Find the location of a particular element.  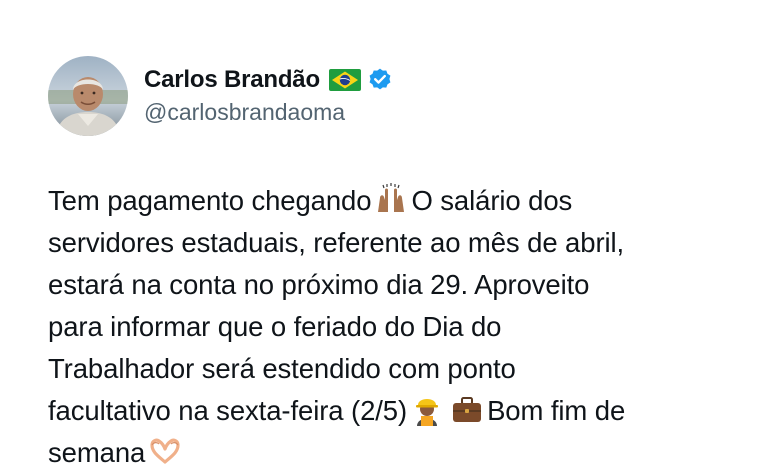

briefcase-icon is located at coordinates (467, 409).